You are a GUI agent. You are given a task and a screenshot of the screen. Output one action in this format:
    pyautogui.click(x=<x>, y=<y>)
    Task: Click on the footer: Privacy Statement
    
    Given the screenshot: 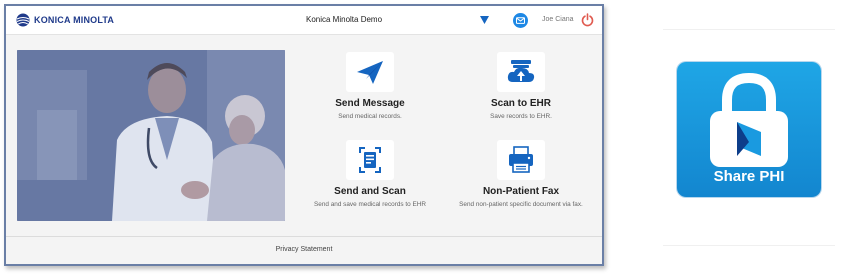 What is the action you would take?
    pyautogui.click(x=304, y=250)
    